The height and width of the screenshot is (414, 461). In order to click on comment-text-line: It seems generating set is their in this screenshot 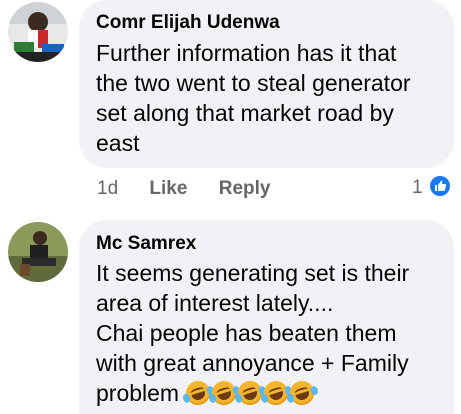, I will do `click(253, 273)`.